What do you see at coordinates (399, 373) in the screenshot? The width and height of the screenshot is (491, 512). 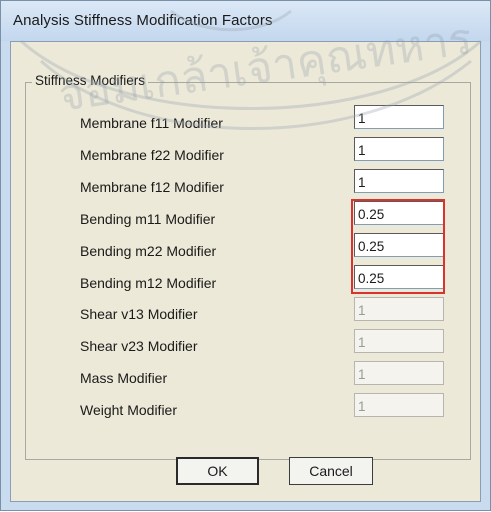 I see `mass-modifier-input` at bounding box center [399, 373].